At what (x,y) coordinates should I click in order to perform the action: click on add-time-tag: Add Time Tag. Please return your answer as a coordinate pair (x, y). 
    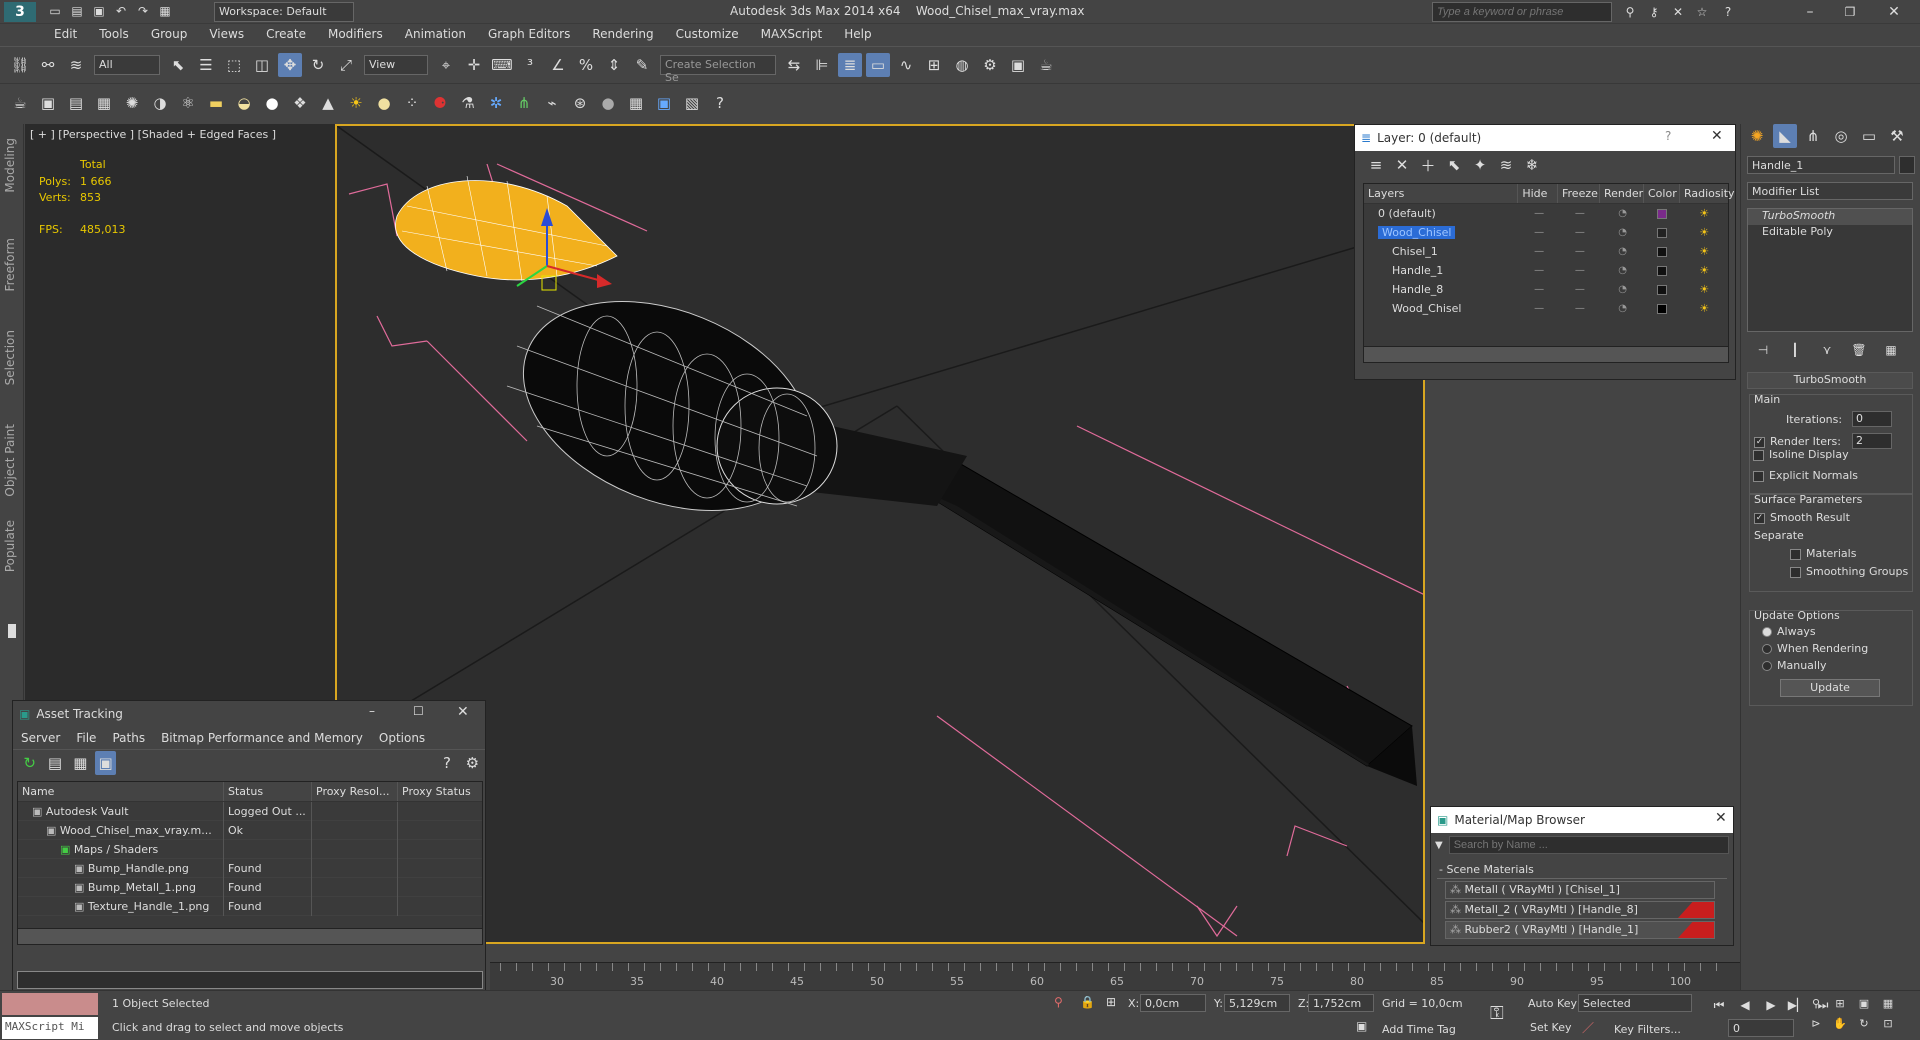
    Looking at the image, I should click on (1419, 1029).